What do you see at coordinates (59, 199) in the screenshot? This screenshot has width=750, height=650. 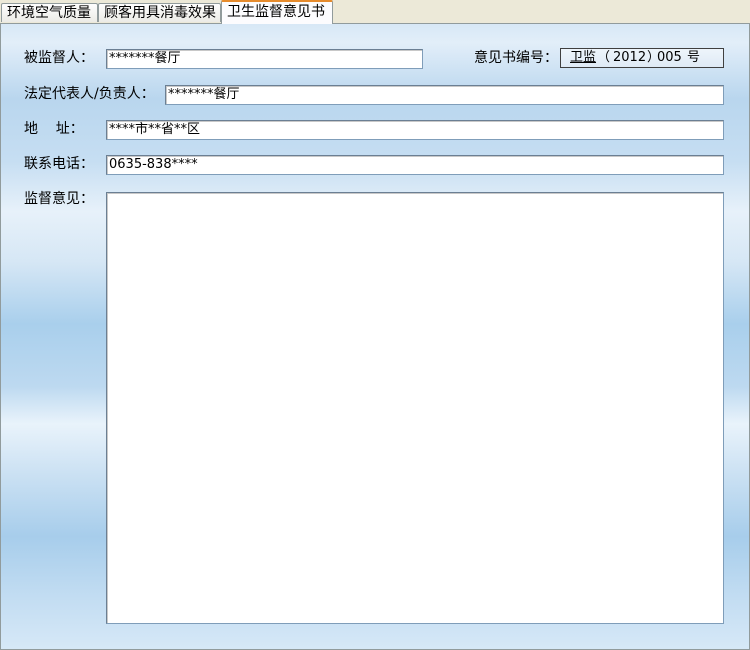 I see `opinion-label: 监督意见：` at bounding box center [59, 199].